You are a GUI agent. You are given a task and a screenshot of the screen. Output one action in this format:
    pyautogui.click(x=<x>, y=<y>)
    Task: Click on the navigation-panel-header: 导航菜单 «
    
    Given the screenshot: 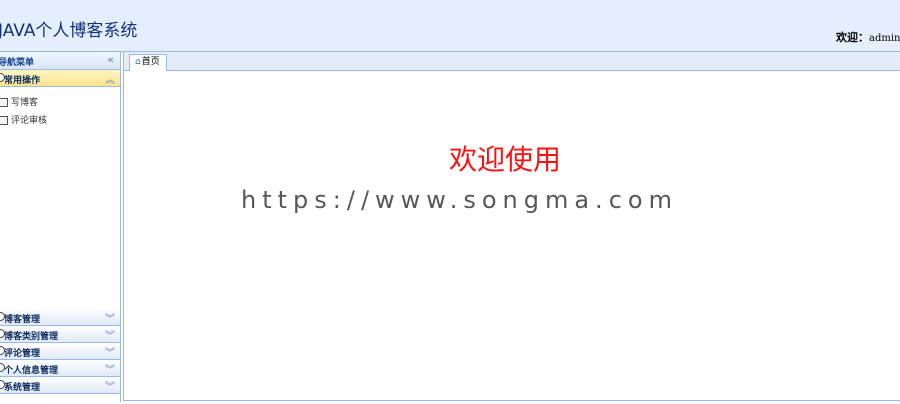 What is the action you would take?
    pyautogui.click(x=60, y=61)
    